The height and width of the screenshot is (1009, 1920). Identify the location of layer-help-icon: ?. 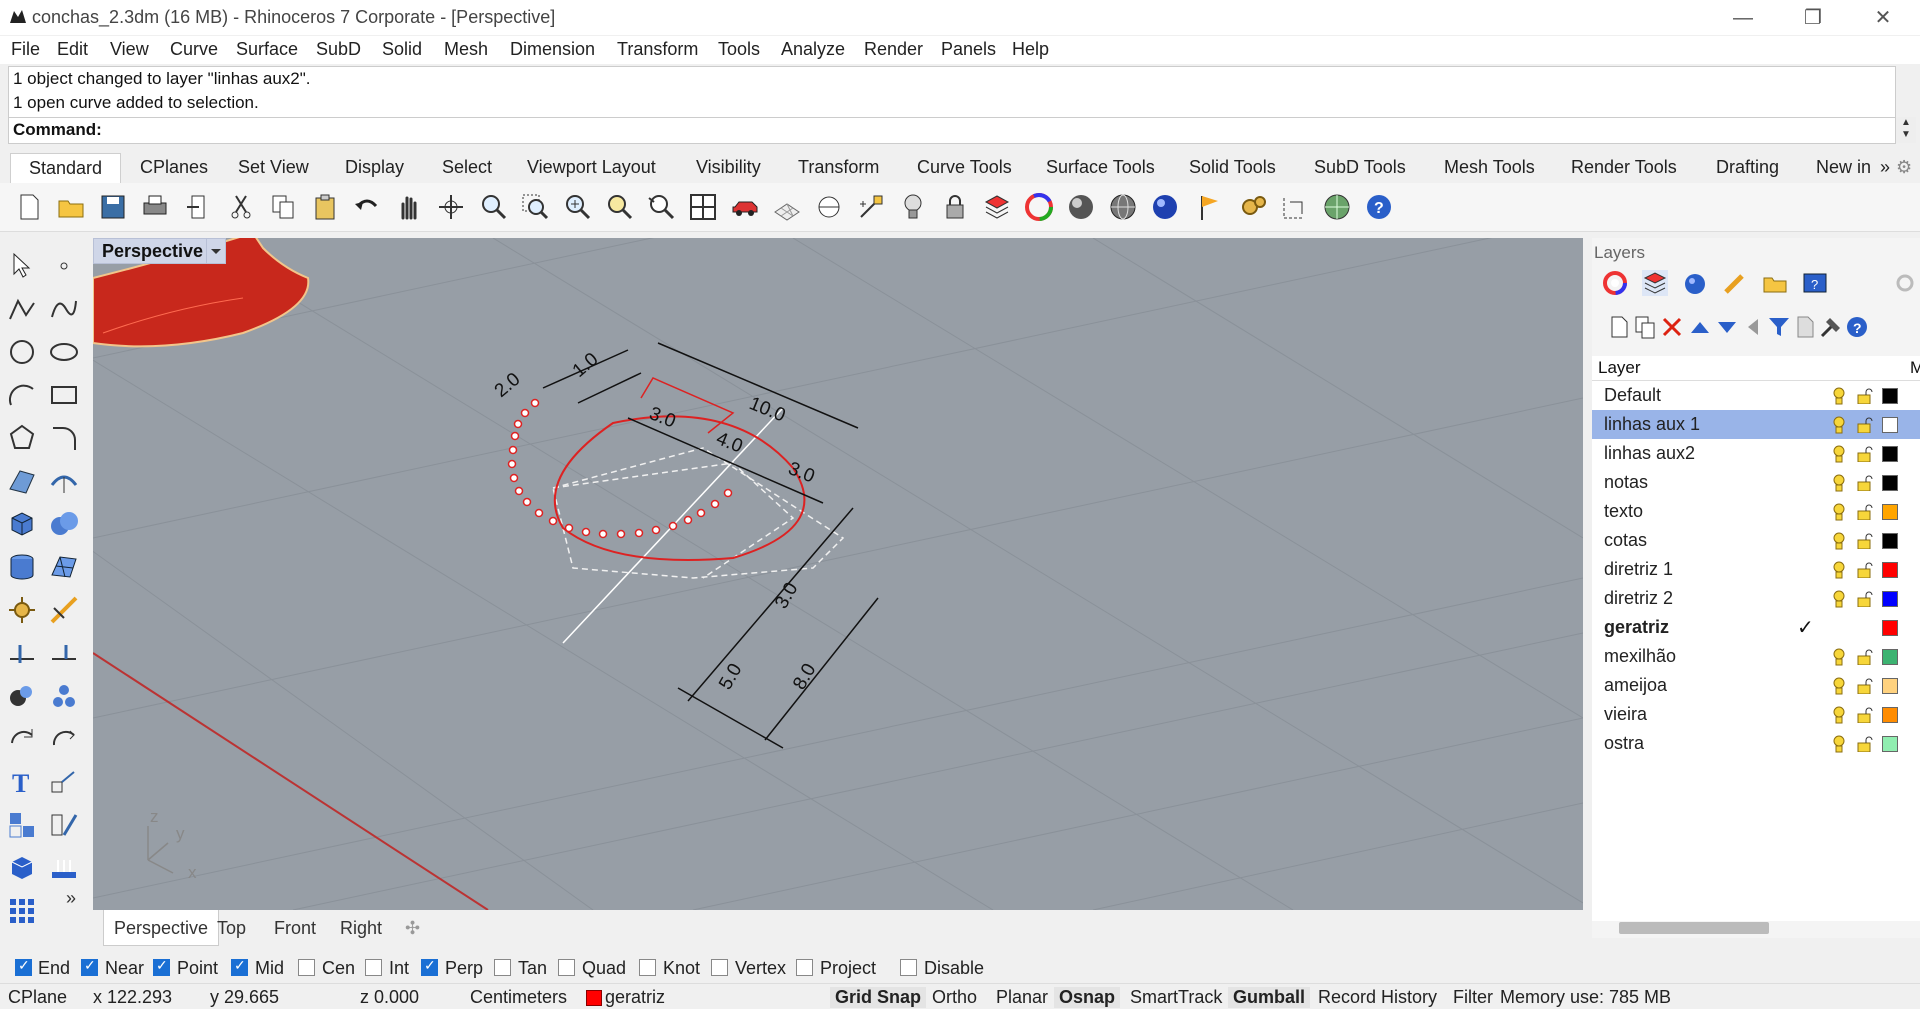
(1857, 327).